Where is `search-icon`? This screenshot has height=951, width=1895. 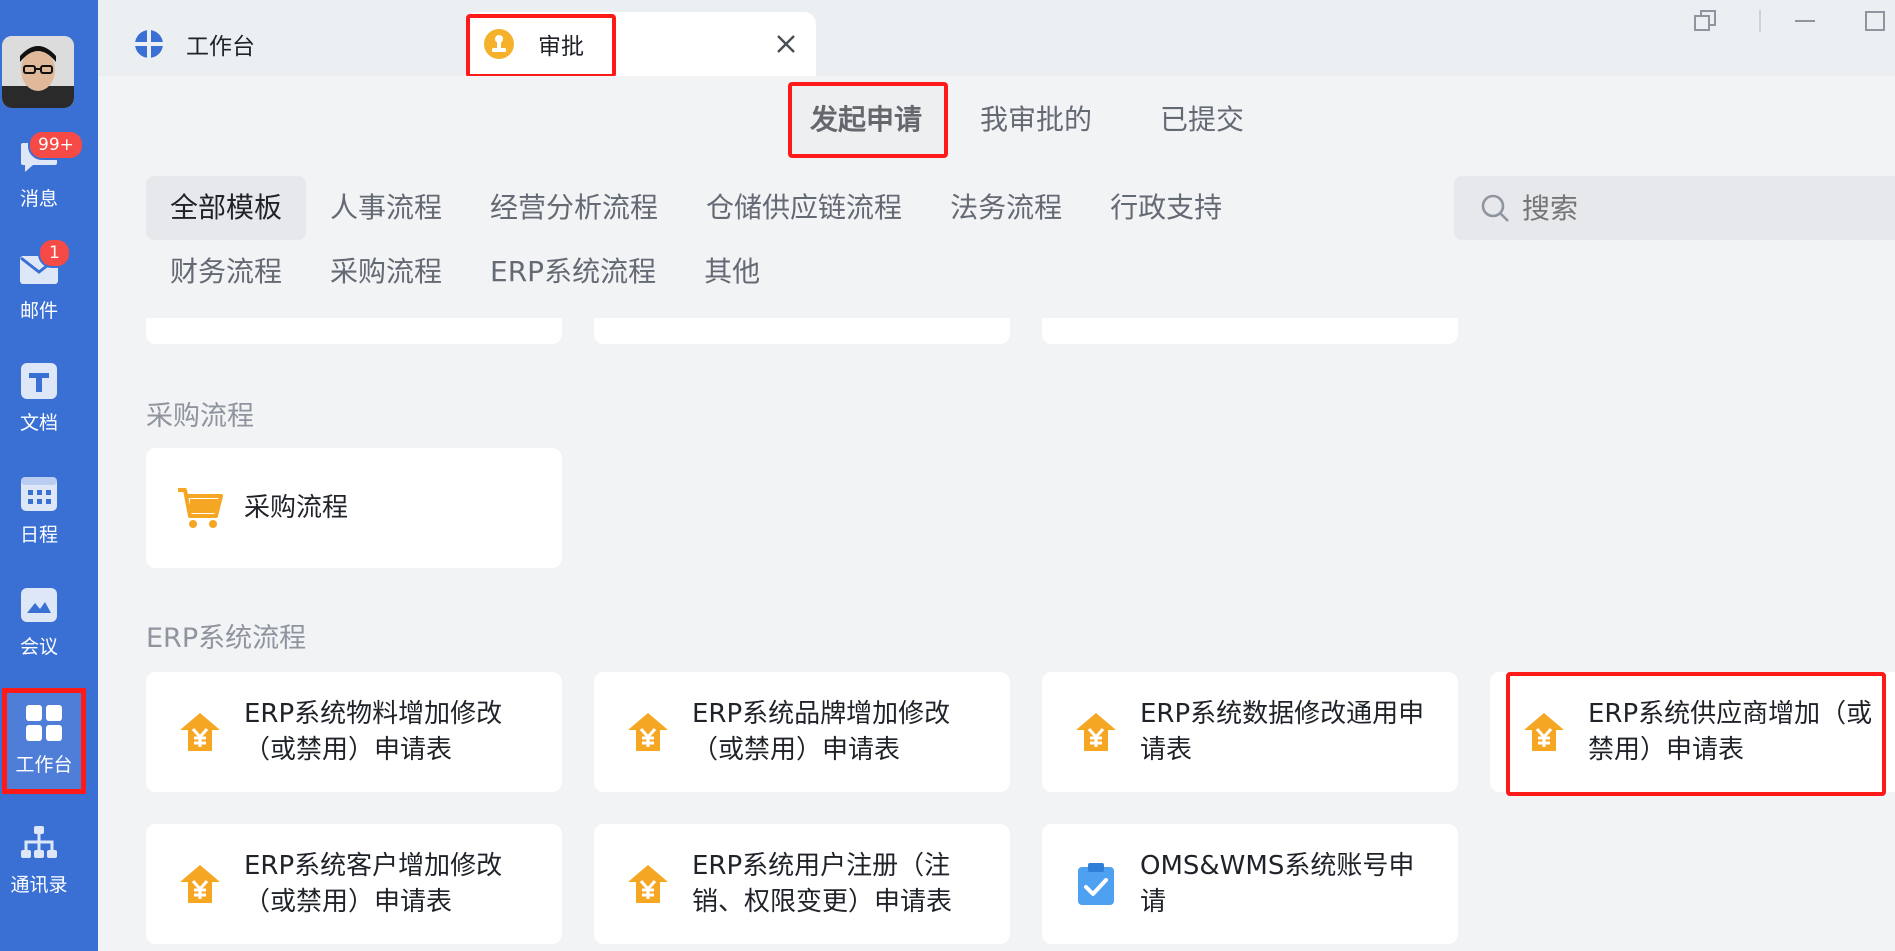
search-icon is located at coordinates (1495, 208).